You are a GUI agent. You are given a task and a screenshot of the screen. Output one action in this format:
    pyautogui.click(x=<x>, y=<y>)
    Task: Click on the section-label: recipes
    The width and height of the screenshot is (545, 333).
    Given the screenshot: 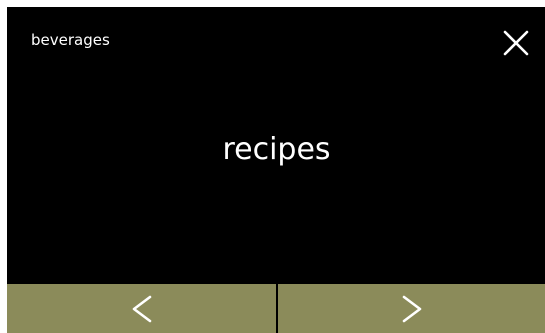 What is the action you would take?
    pyautogui.click(x=276, y=149)
    